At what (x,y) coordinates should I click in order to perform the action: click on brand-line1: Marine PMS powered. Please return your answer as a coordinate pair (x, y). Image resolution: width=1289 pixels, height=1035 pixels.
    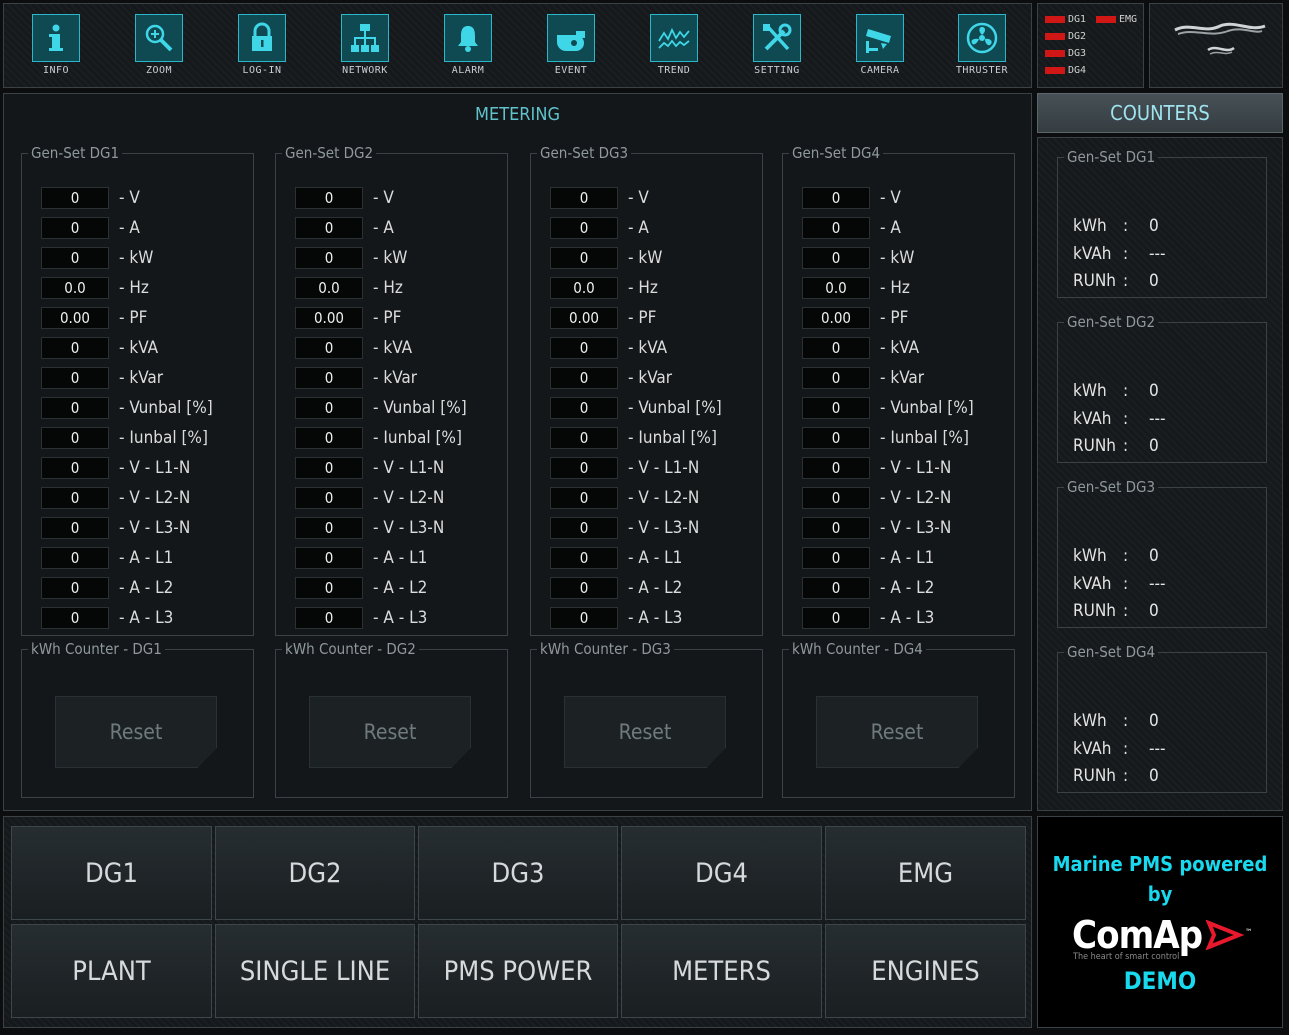
    Looking at the image, I should click on (1160, 864).